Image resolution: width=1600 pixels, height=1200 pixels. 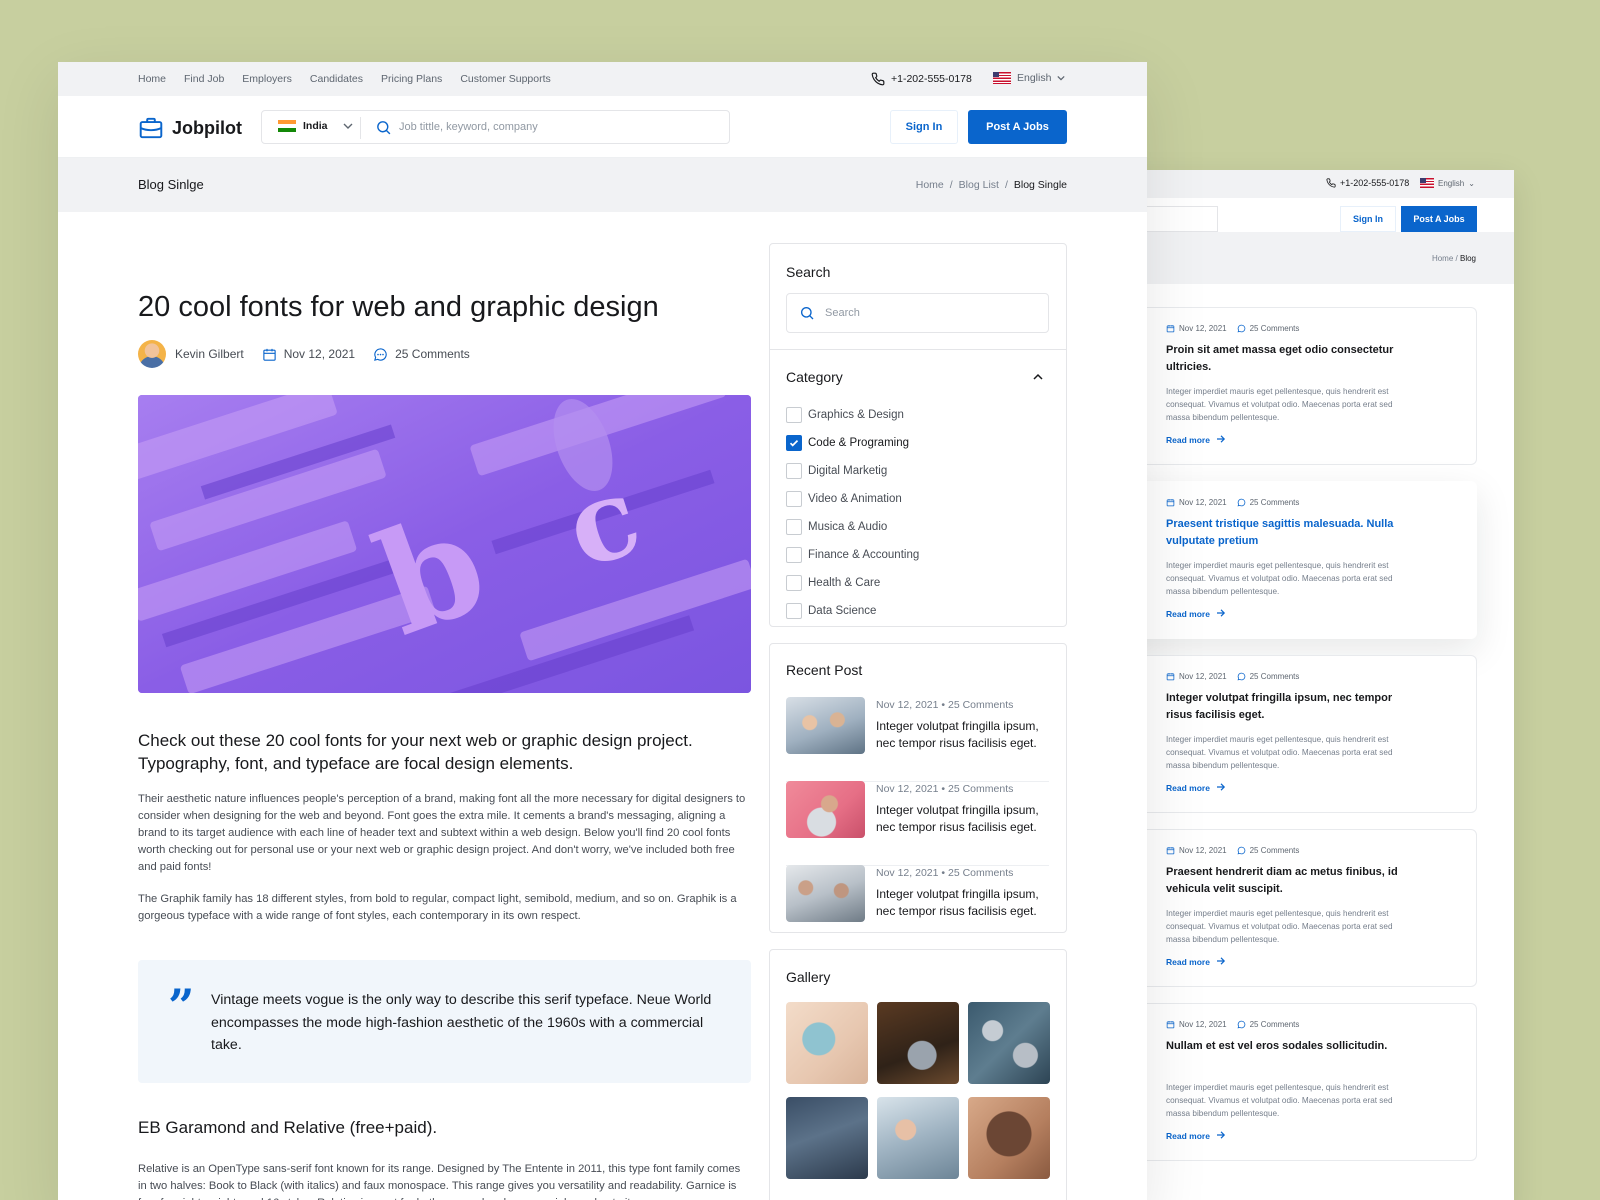 What do you see at coordinates (824, 670) in the screenshot?
I see `recent-posts-title: Recent Post` at bounding box center [824, 670].